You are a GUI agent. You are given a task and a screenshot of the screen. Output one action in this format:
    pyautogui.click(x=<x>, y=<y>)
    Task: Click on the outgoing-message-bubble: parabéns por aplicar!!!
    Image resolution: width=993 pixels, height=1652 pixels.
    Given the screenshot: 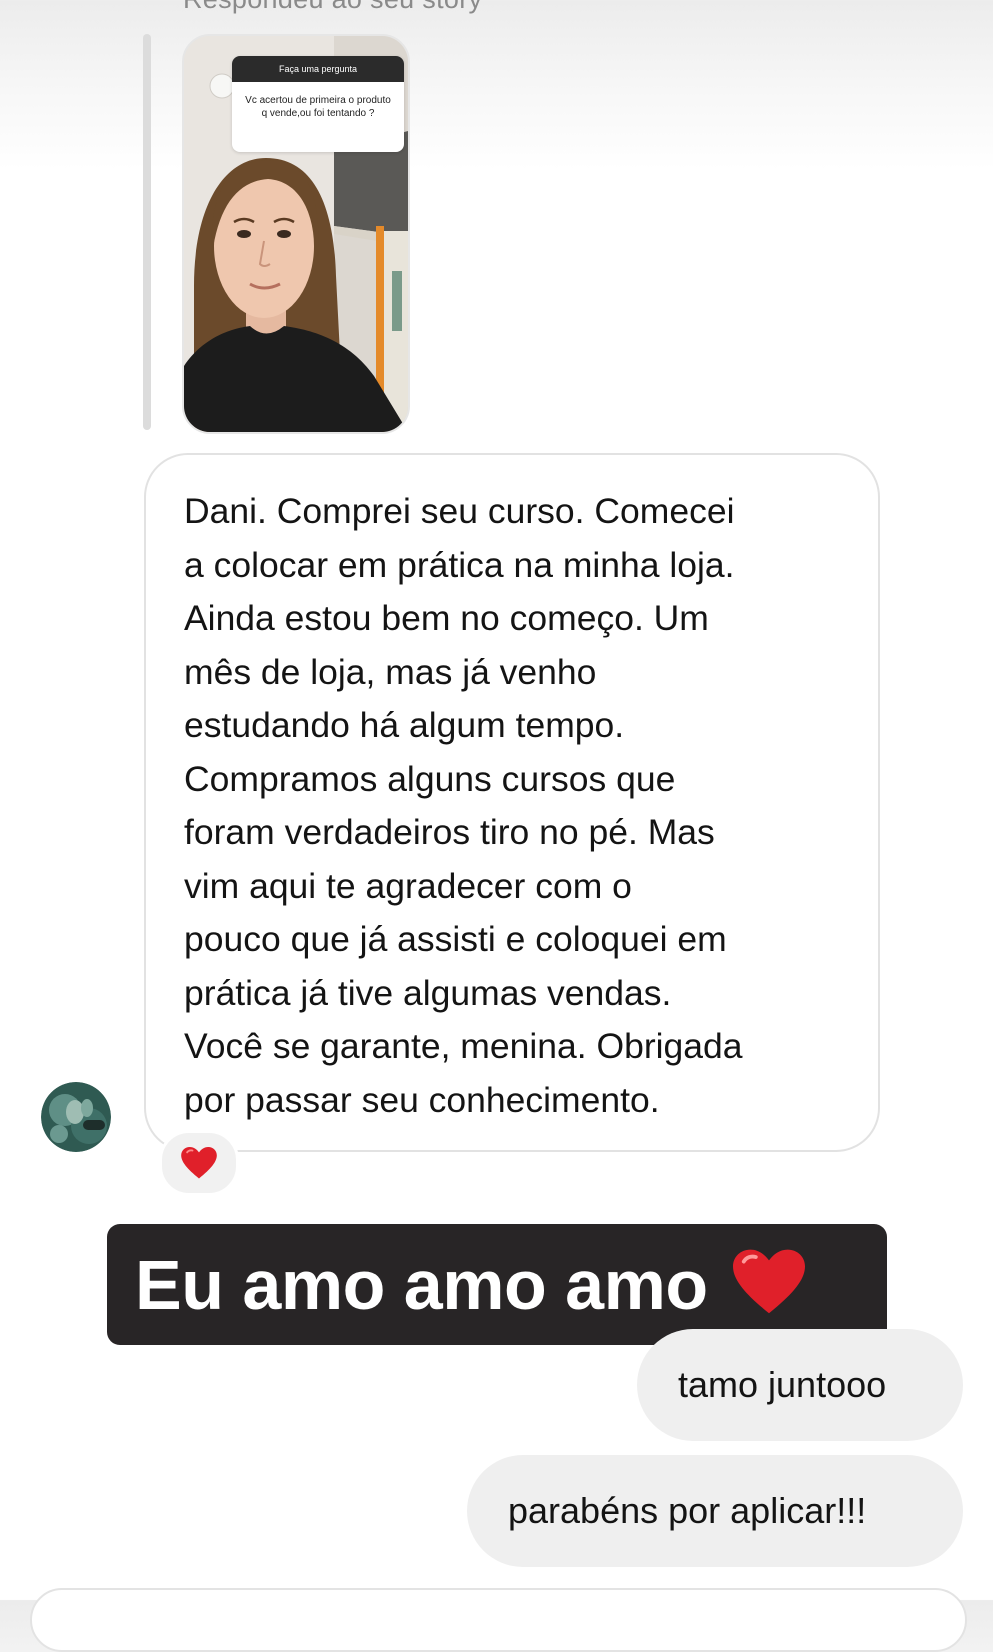 What is the action you would take?
    pyautogui.click(x=715, y=1511)
    